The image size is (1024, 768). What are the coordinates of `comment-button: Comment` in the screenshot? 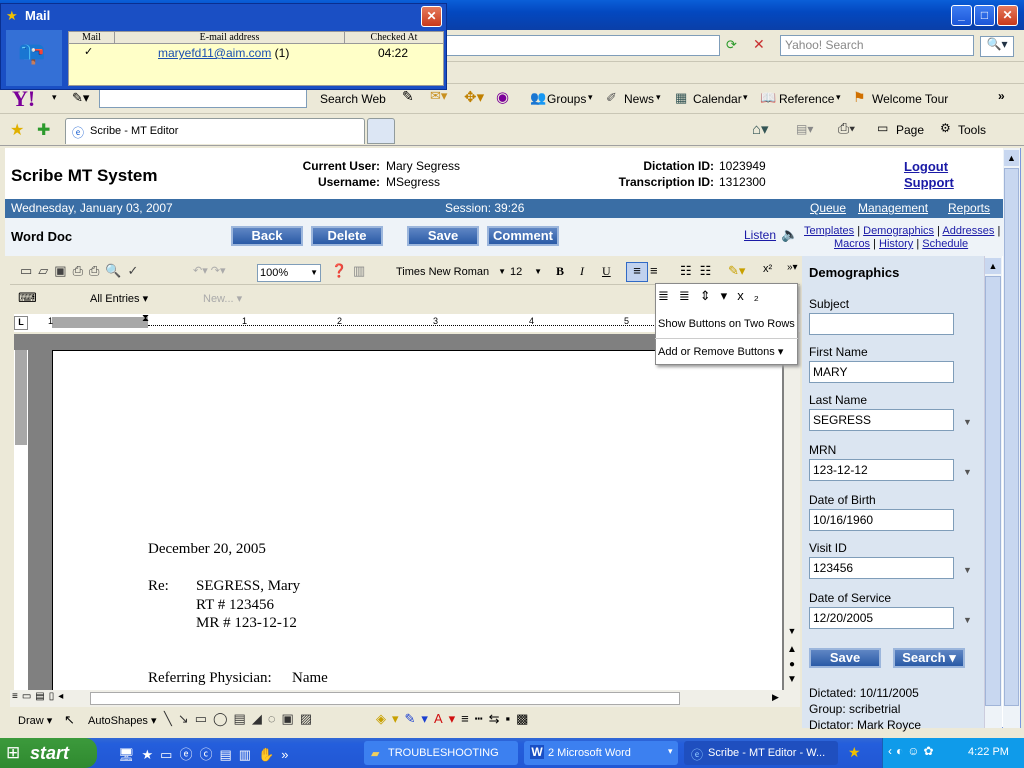 It's located at (523, 236).